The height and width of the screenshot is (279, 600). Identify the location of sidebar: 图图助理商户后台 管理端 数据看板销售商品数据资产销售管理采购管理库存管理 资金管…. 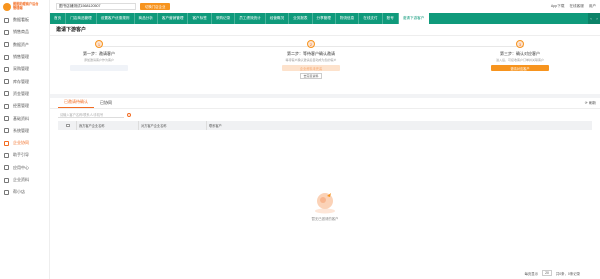
(25, 139).